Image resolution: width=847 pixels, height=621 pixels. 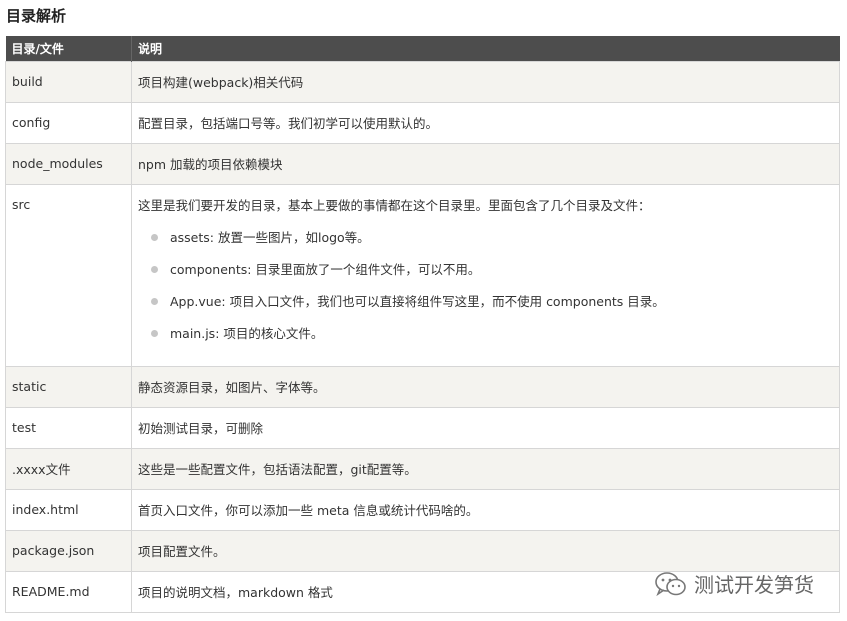 I want to click on row-name: src, so click(x=68, y=275).